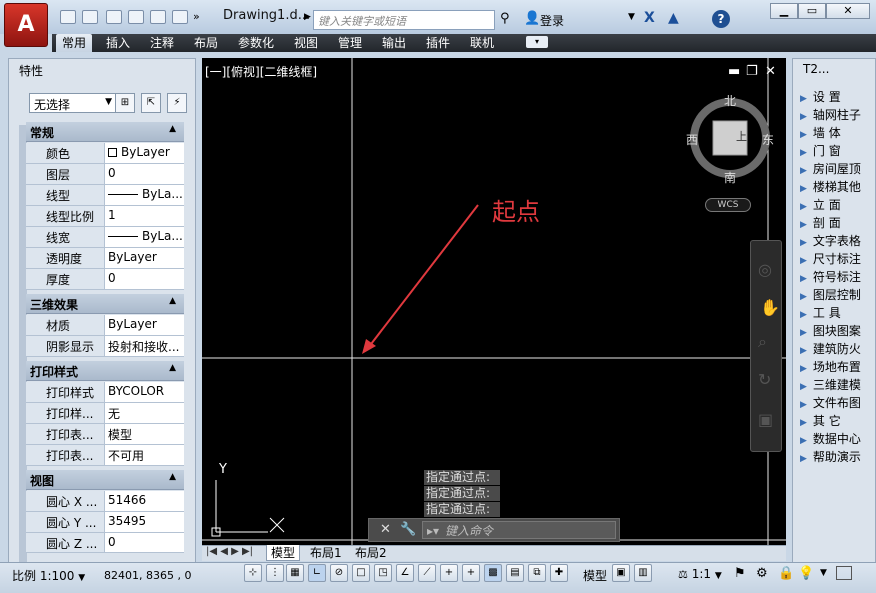  What do you see at coordinates (836, 385) in the screenshot?
I see `tool-palette-item: ▶ 三维建模` at bounding box center [836, 385].